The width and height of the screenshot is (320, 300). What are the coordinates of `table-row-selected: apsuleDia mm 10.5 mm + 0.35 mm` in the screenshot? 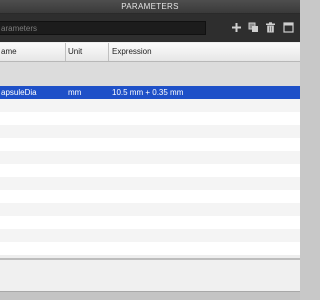 It's located at (150, 92).